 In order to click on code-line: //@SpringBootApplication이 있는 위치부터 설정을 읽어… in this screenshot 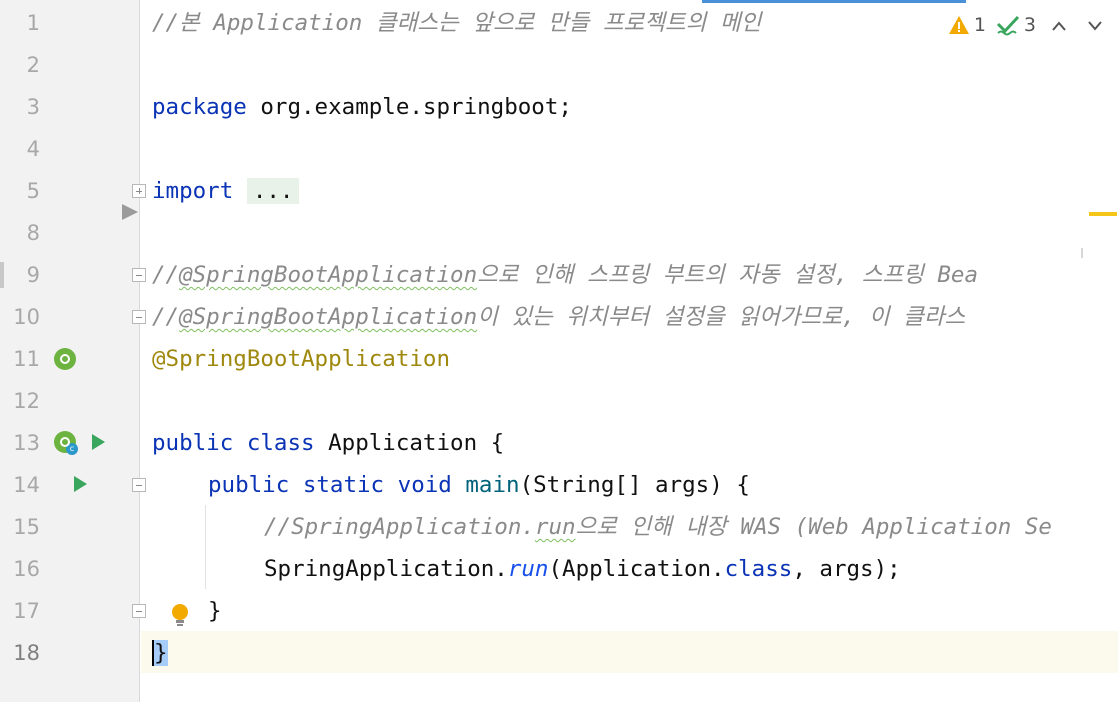, I will do `click(558, 317)`.